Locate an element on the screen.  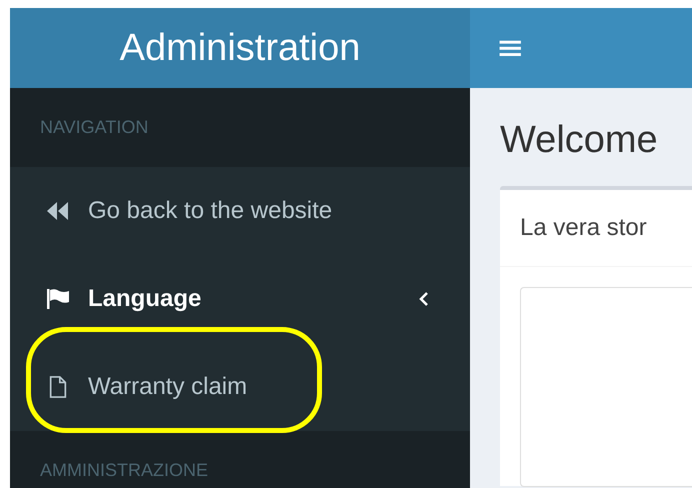
page-title: Welcome is located at coordinates (579, 140).